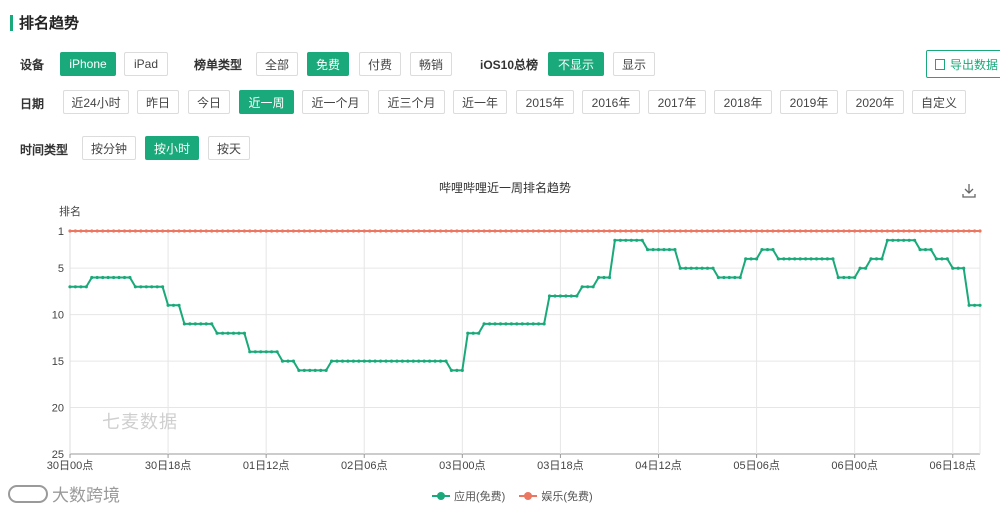  What do you see at coordinates (576, 64) in the screenshot?
I see `ios10-option-hide: 不显示` at bounding box center [576, 64].